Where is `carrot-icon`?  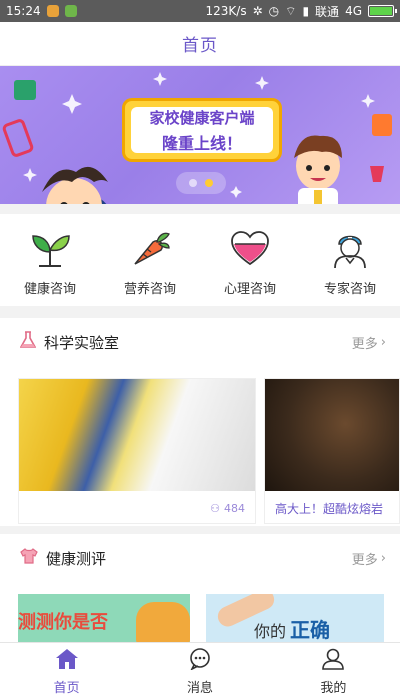
carrot-icon is located at coordinates (150, 249).